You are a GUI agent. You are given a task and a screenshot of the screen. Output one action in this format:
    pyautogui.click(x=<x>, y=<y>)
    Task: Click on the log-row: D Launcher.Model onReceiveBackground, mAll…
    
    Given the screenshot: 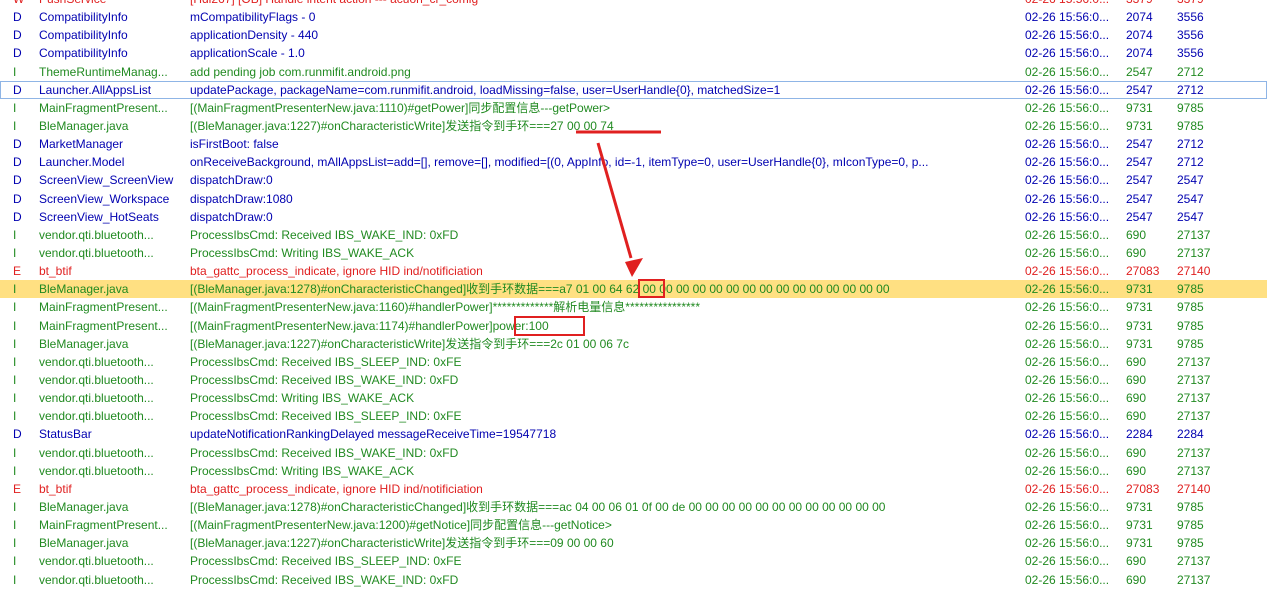 What is the action you would take?
    pyautogui.click(x=633, y=162)
    